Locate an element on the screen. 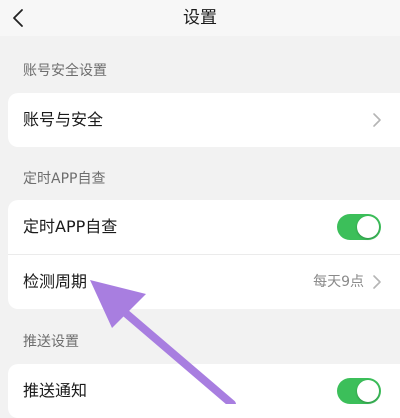  row-push-notification: 推送通知 is located at coordinates (204, 391).